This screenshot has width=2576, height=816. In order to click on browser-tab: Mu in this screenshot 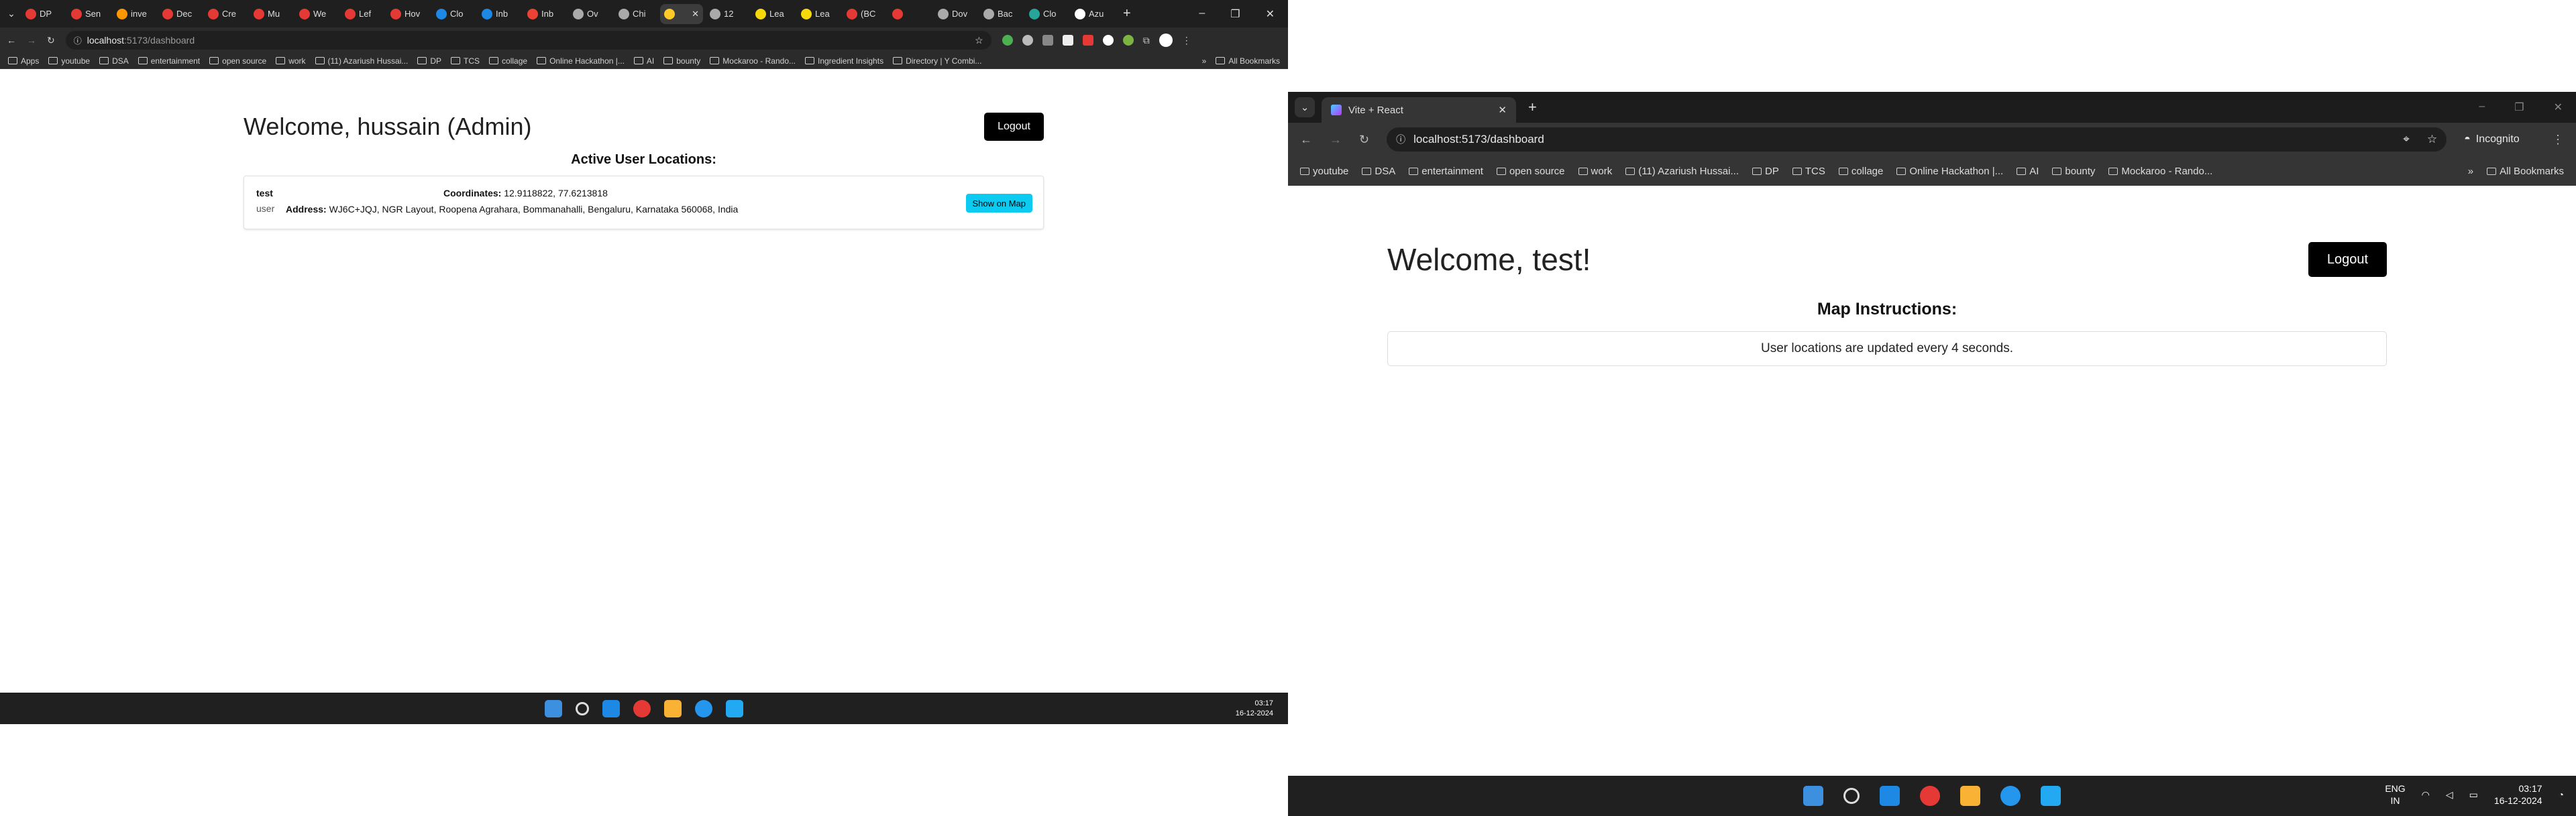, I will do `click(271, 14)`.